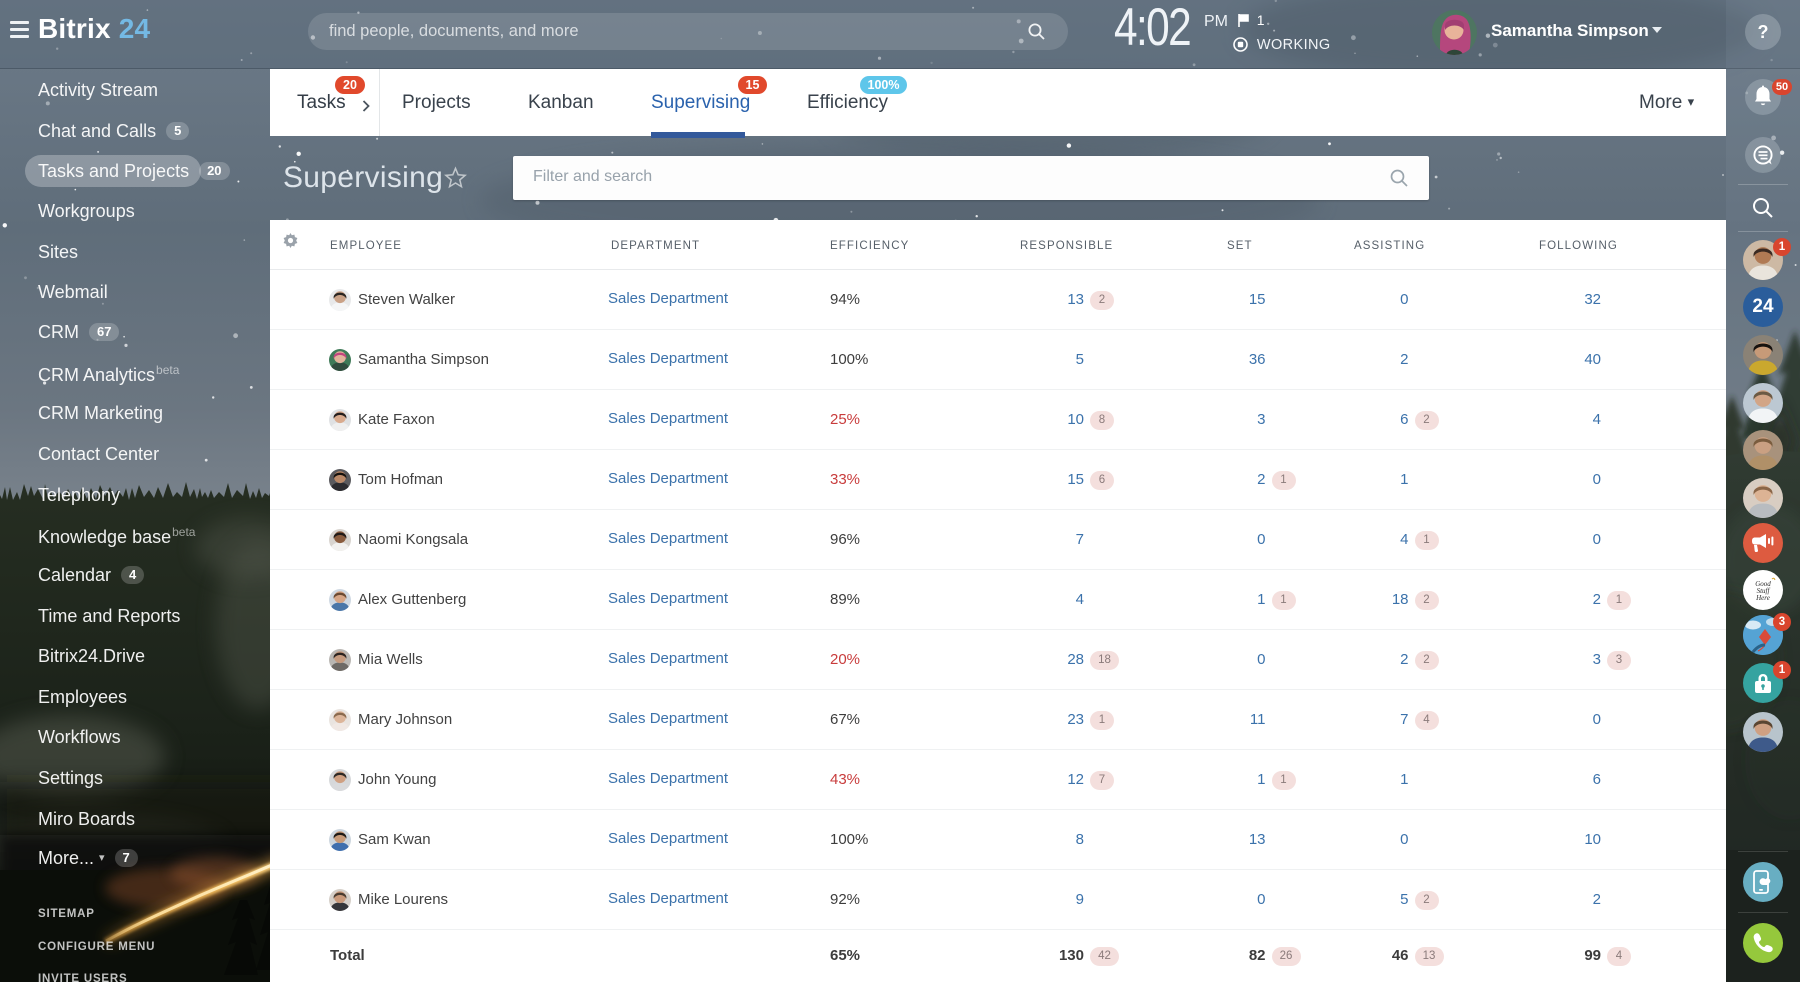 The image size is (1800, 982). Describe the element at coordinates (1762, 598) in the screenshot. I see `svg-text: Here` at that location.